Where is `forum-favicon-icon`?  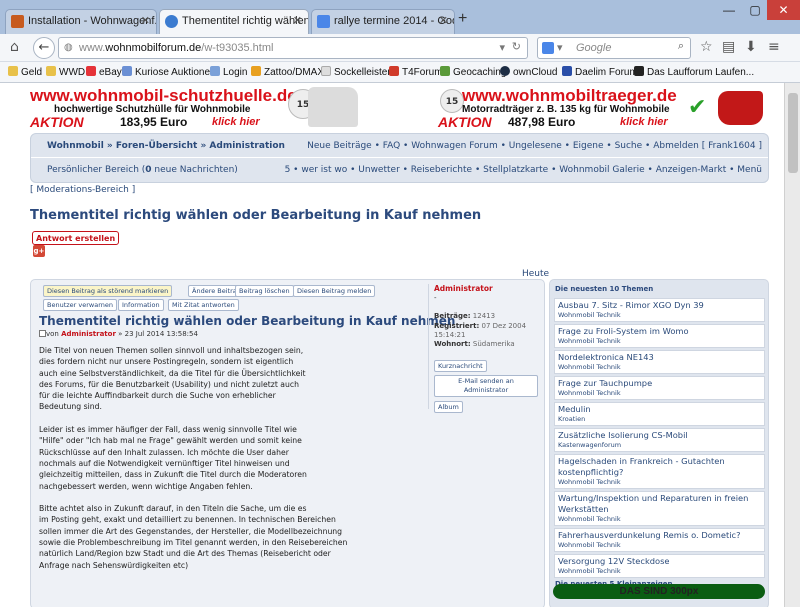
forum-favicon-icon is located at coordinates (171, 21).